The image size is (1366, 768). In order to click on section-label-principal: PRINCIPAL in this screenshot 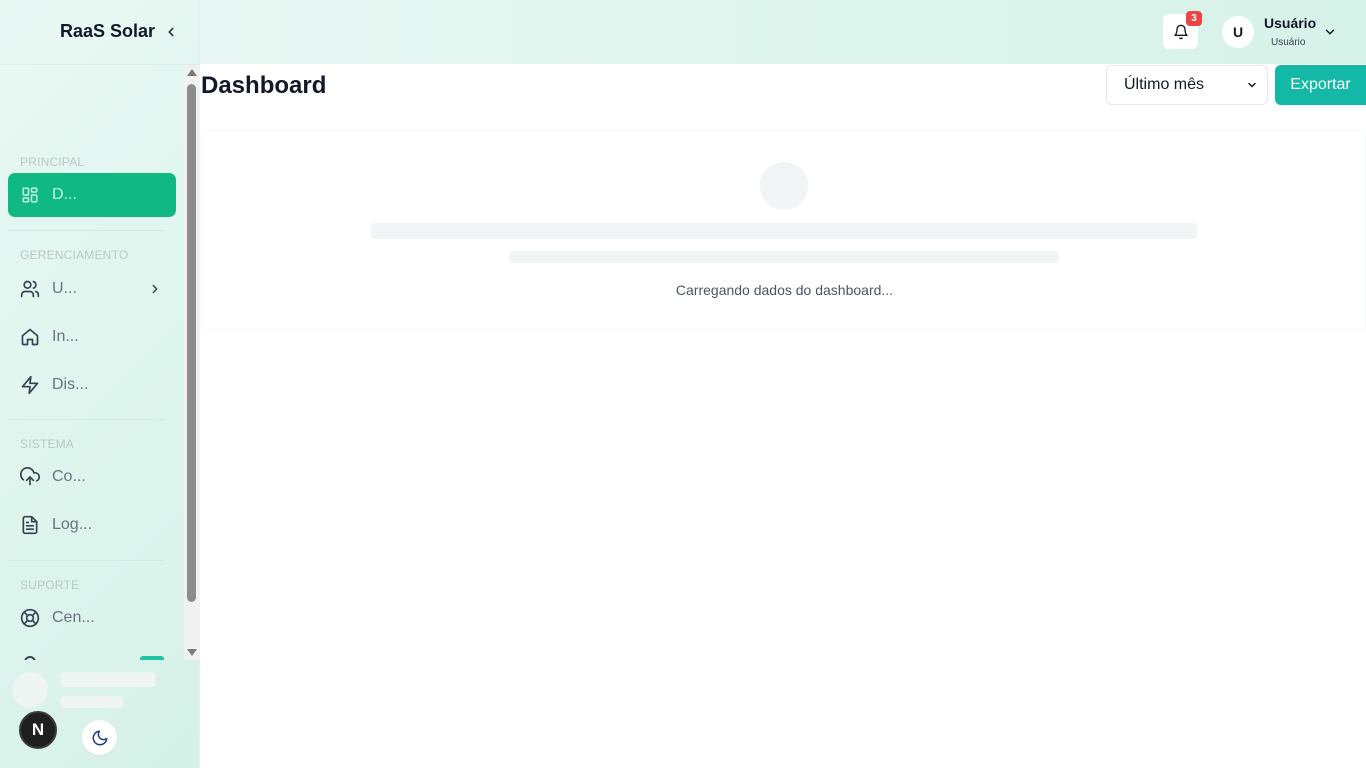, I will do `click(52, 162)`.